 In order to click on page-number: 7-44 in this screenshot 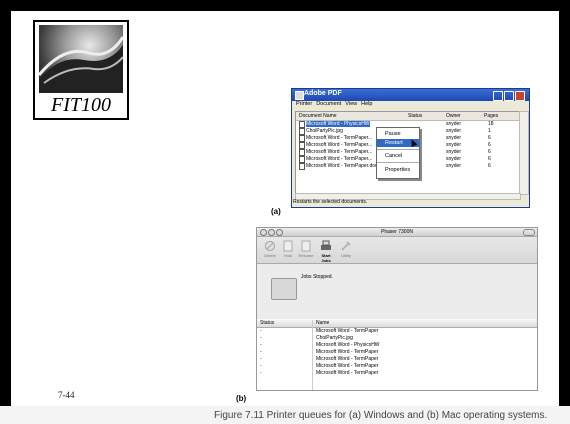, I will do `click(66, 395)`.